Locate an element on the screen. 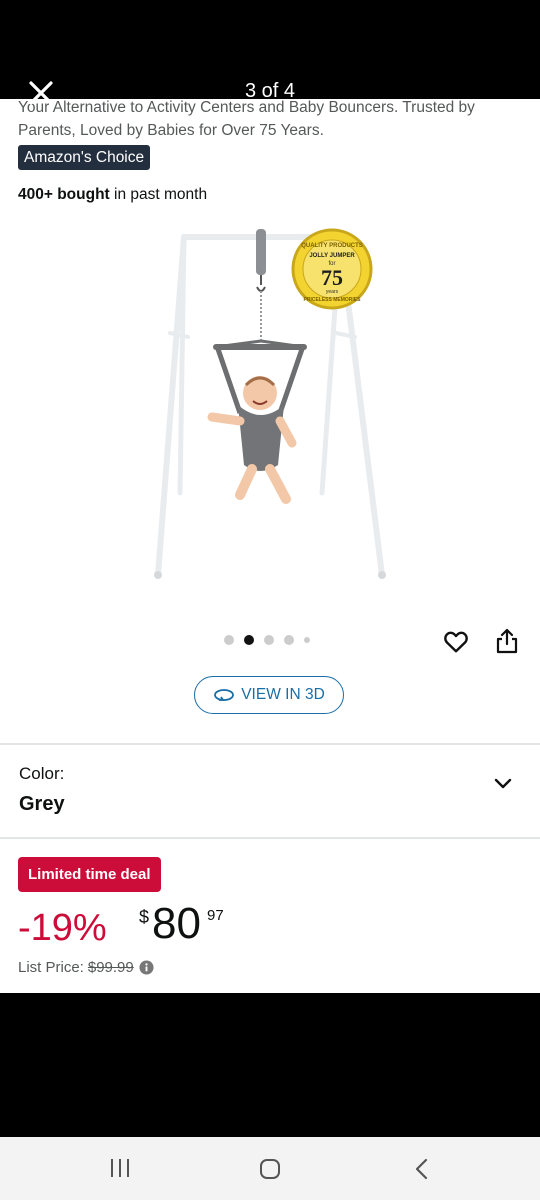 The height and width of the screenshot is (1200, 540). heart-icon is located at coordinates (456, 642).